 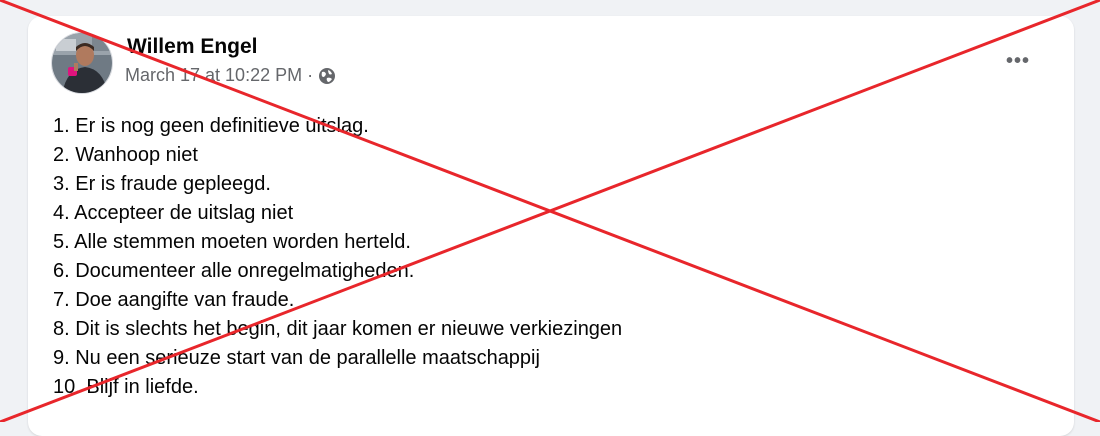 I want to click on post-line: 6. Documenteer alle onregelmatigheden., so click(x=234, y=271).